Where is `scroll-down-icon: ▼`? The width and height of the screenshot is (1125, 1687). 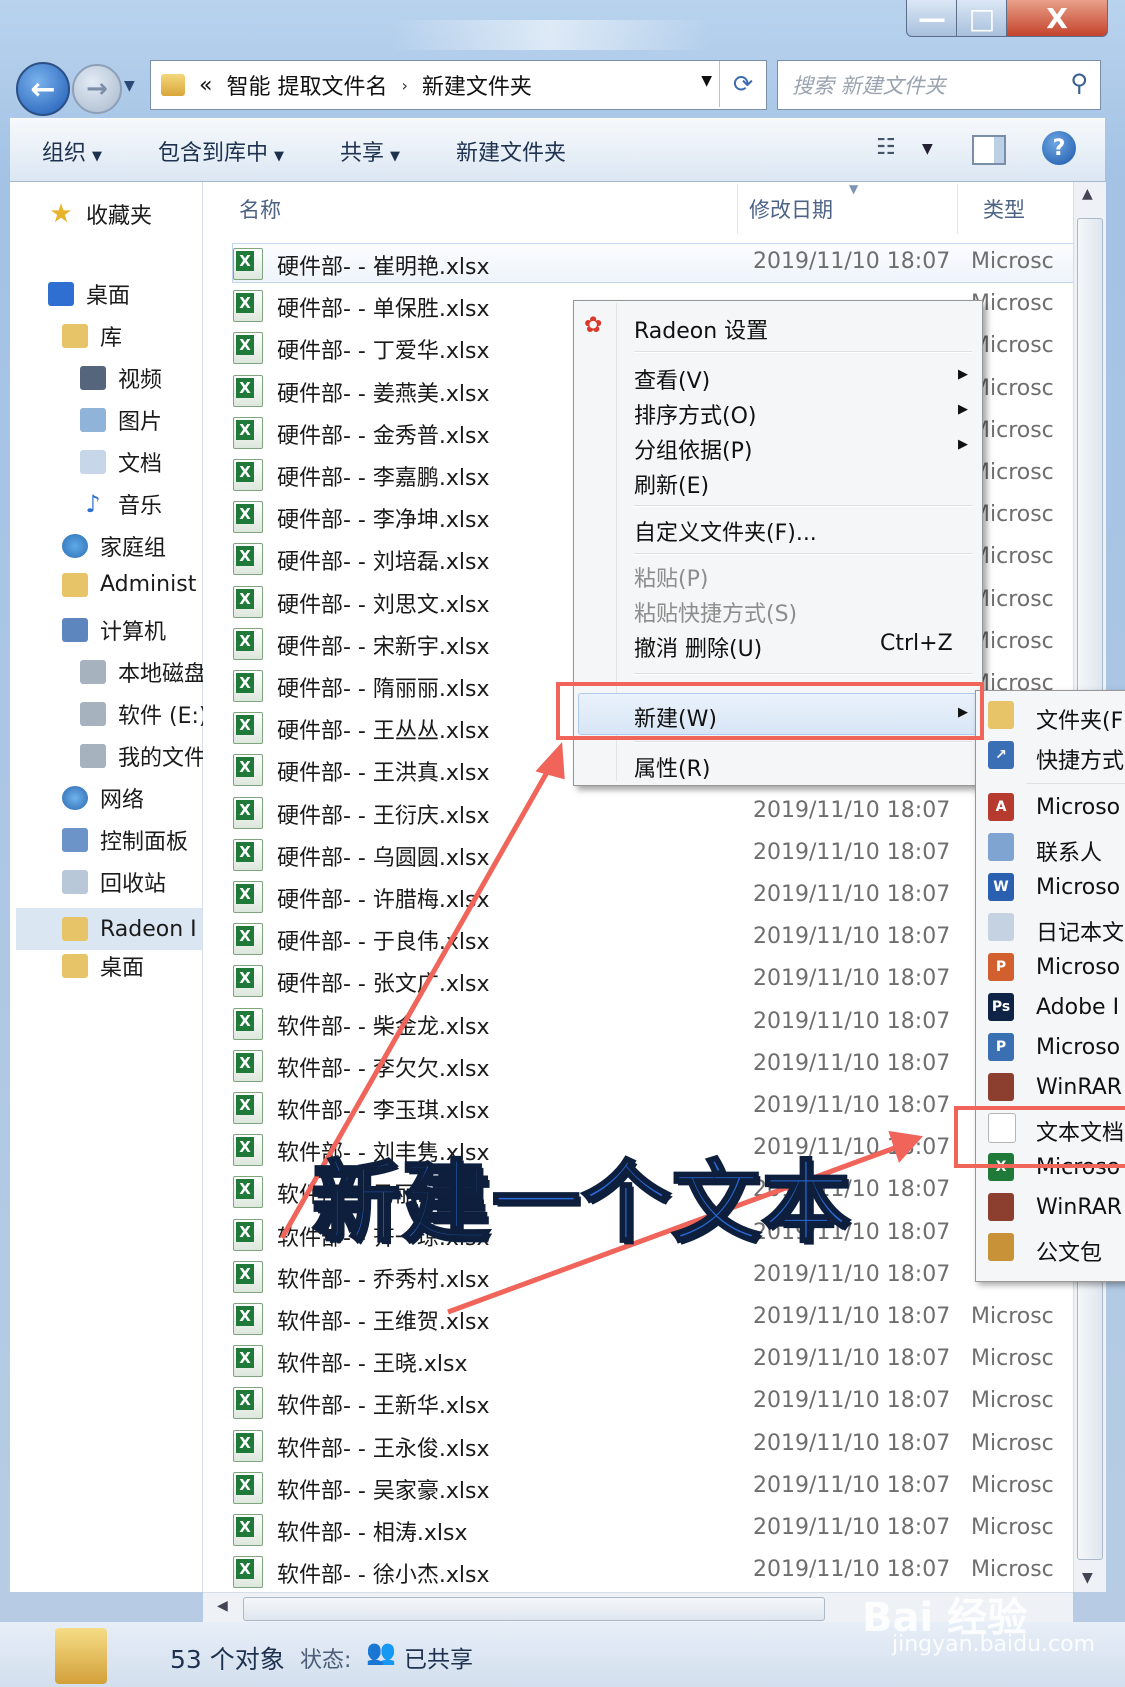 scroll-down-icon: ▼ is located at coordinates (1087, 1578).